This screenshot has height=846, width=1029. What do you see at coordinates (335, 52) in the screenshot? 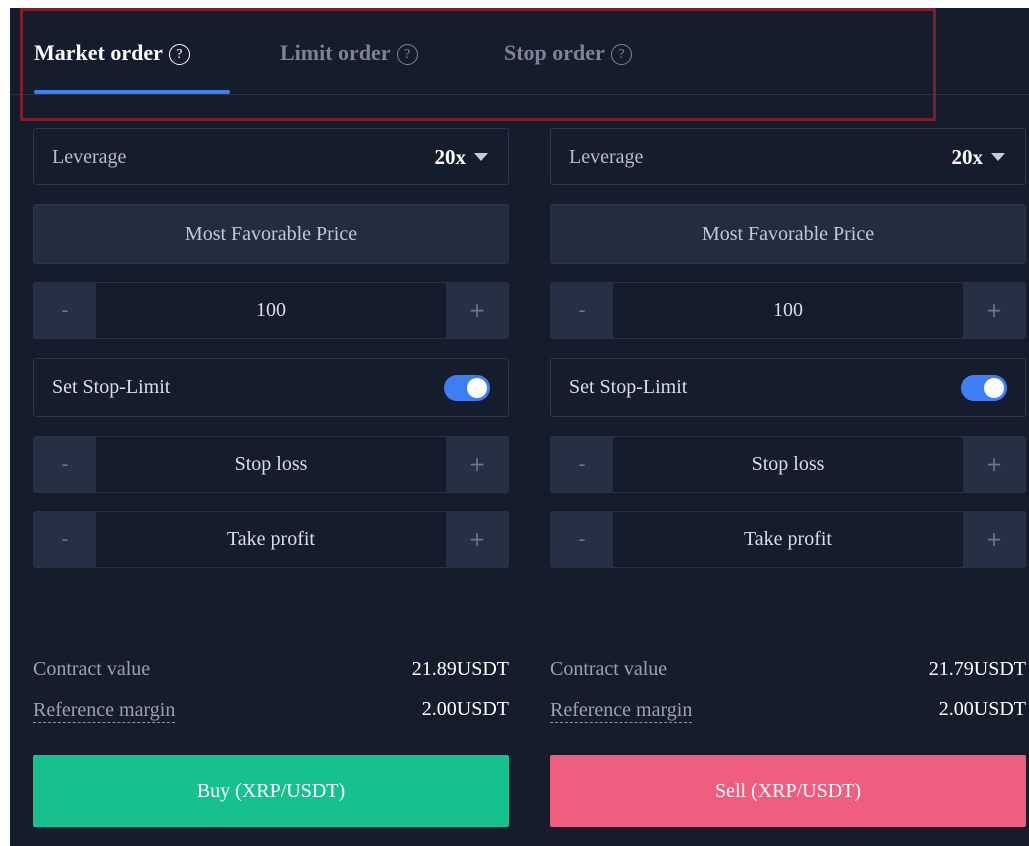
I see `tab-label: Limit order` at bounding box center [335, 52].